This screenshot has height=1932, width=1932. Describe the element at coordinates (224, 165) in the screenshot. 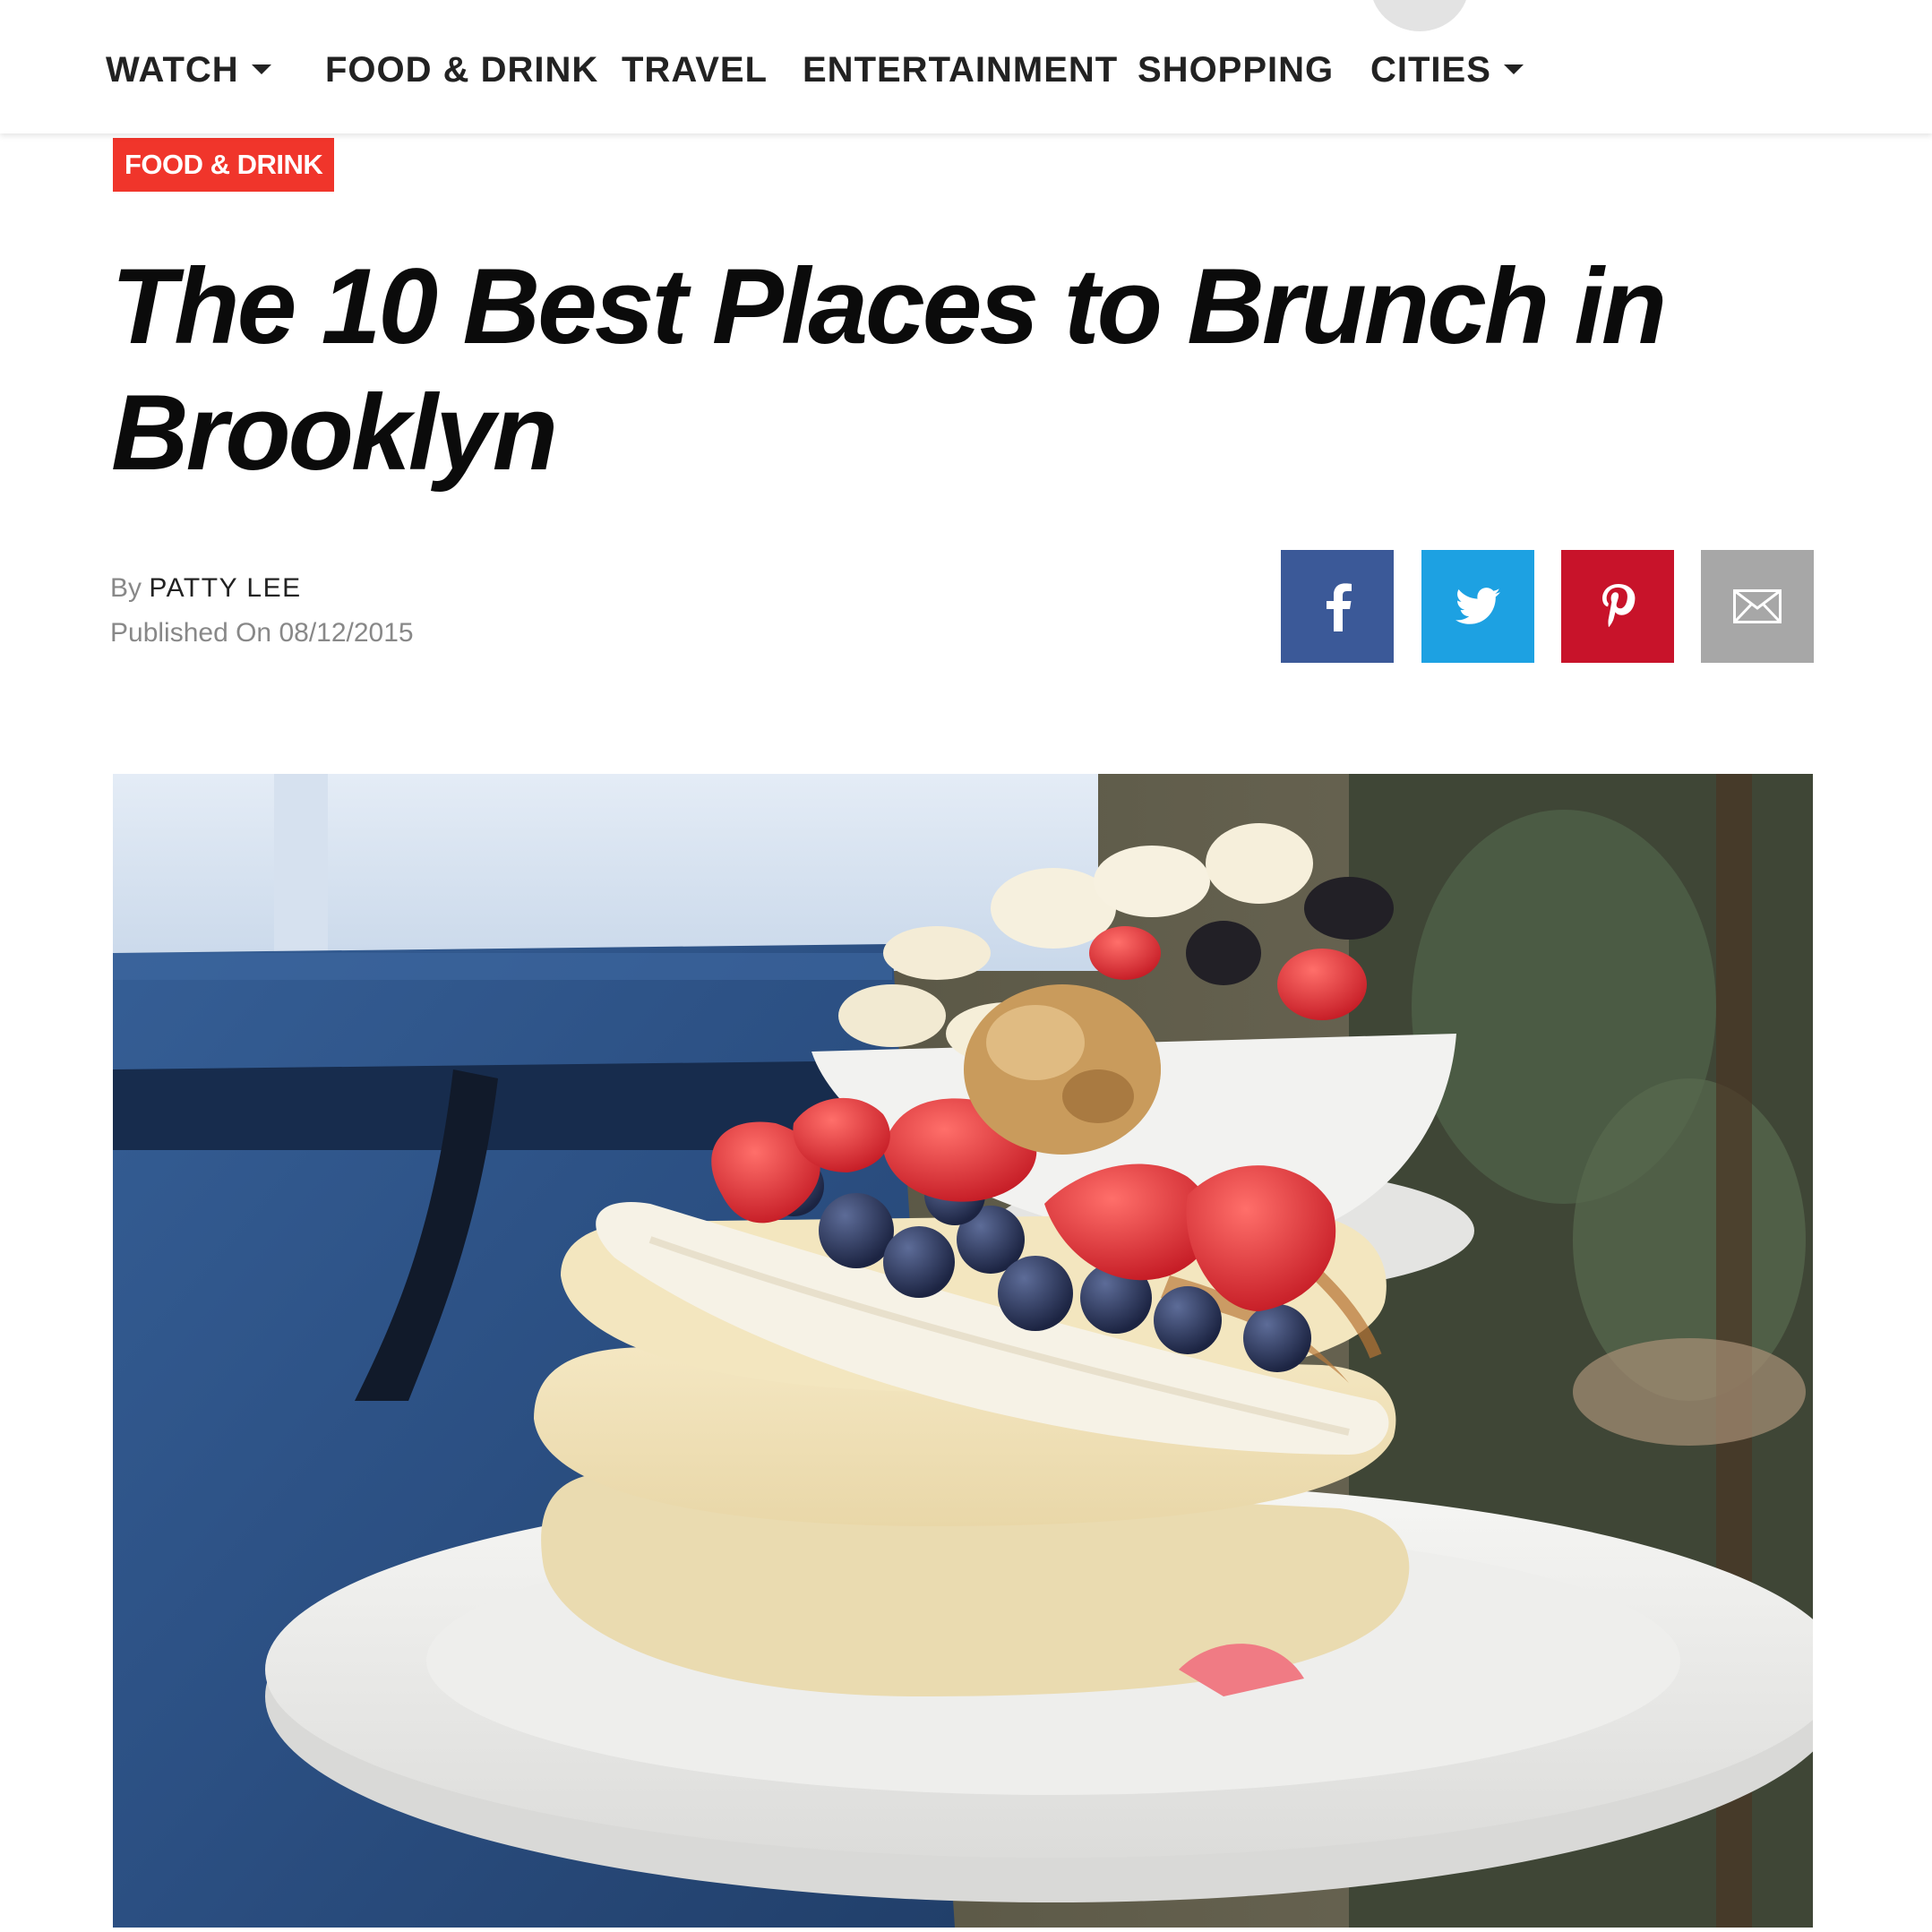

I see `category-badge: FOOD & DRINK` at that location.